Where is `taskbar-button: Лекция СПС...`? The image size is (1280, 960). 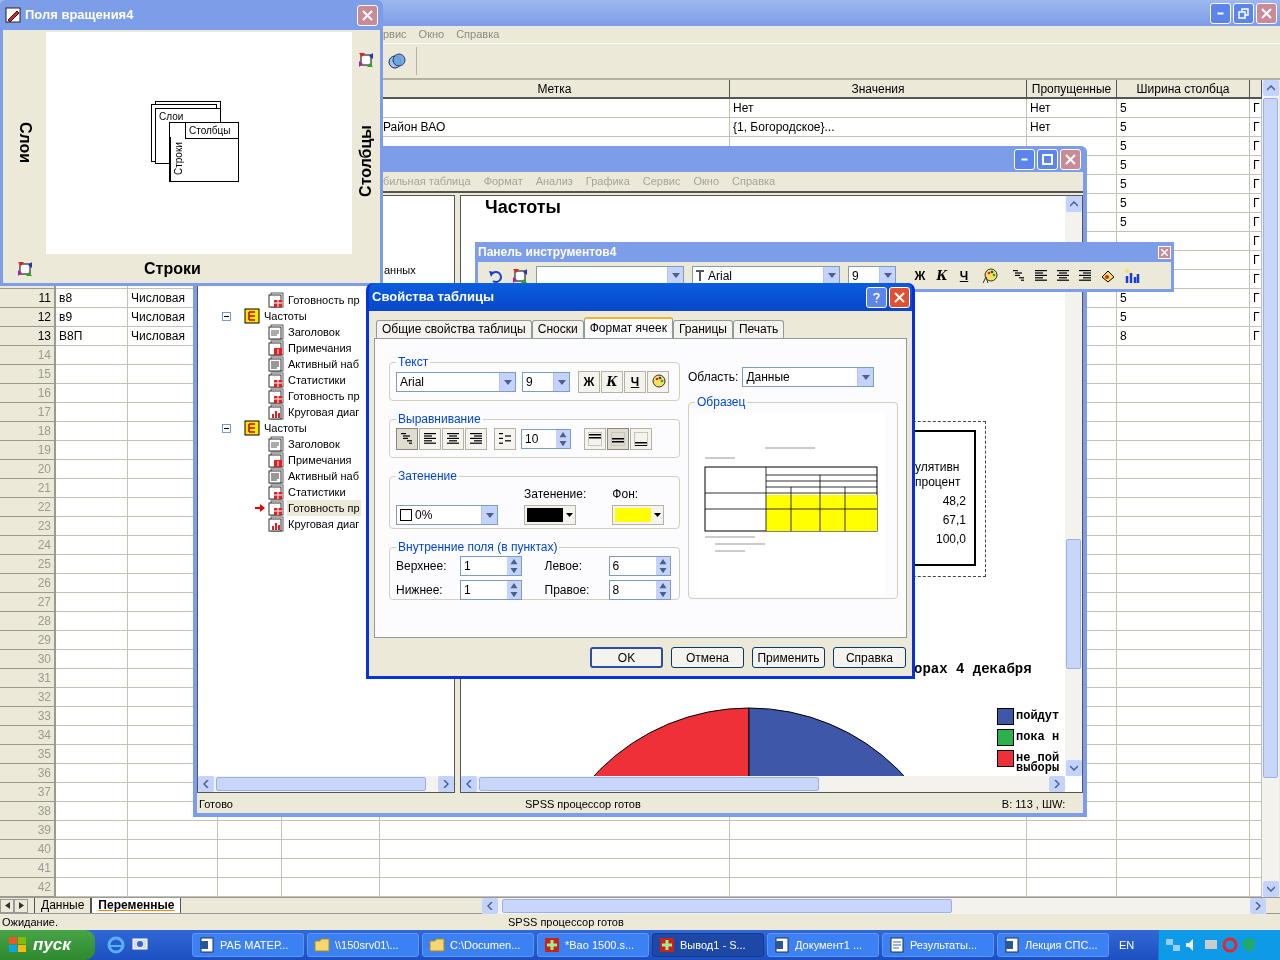 taskbar-button: Лекция СПС... is located at coordinates (1053, 945).